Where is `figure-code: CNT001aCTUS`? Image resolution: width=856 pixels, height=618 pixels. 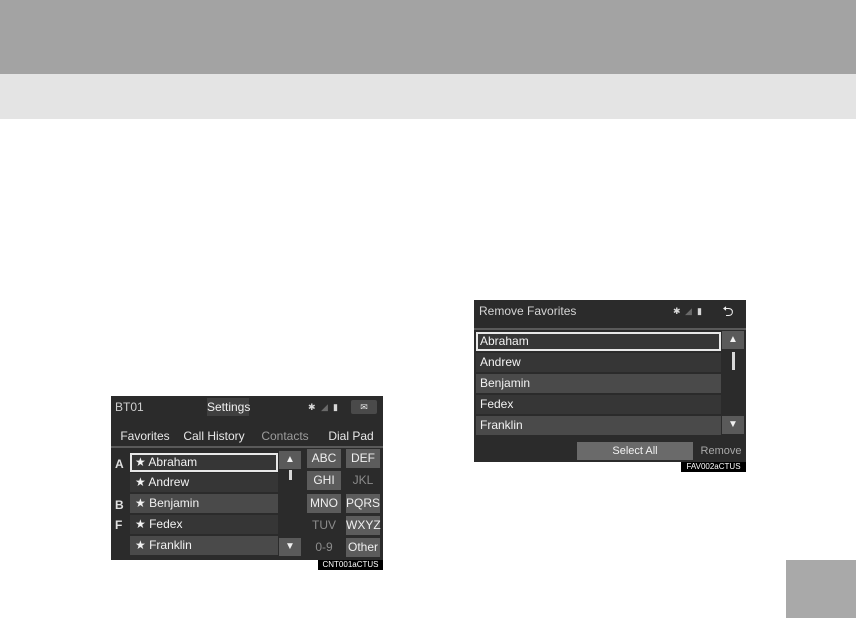
figure-code: CNT001aCTUS is located at coordinates (350, 565).